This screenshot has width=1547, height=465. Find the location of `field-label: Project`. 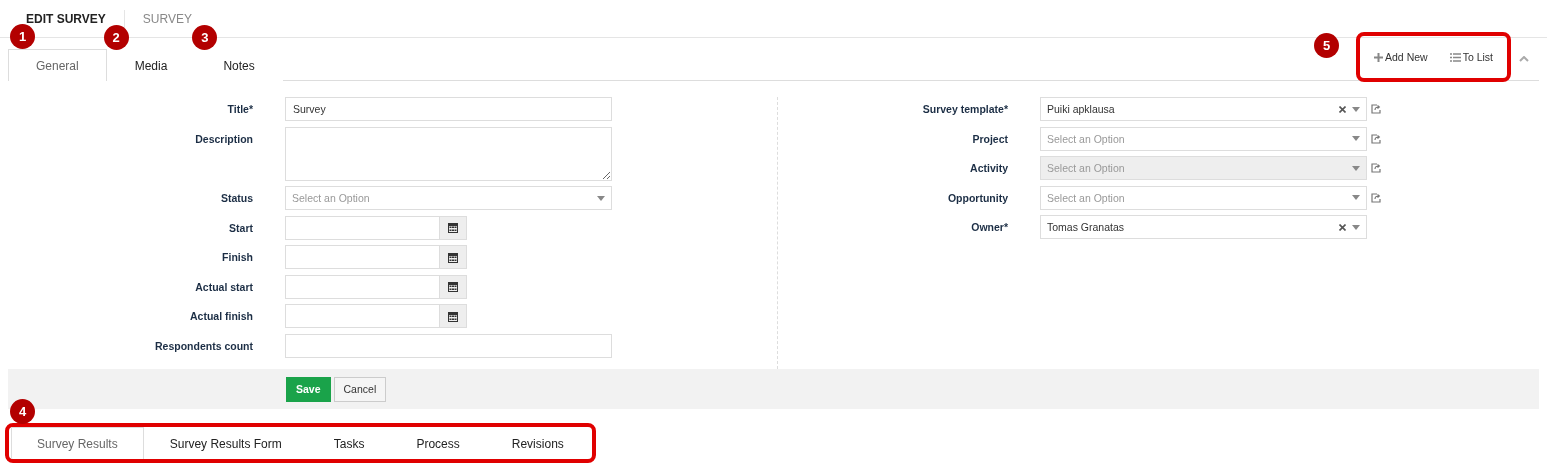

field-label: Project is located at coordinates (989, 138).